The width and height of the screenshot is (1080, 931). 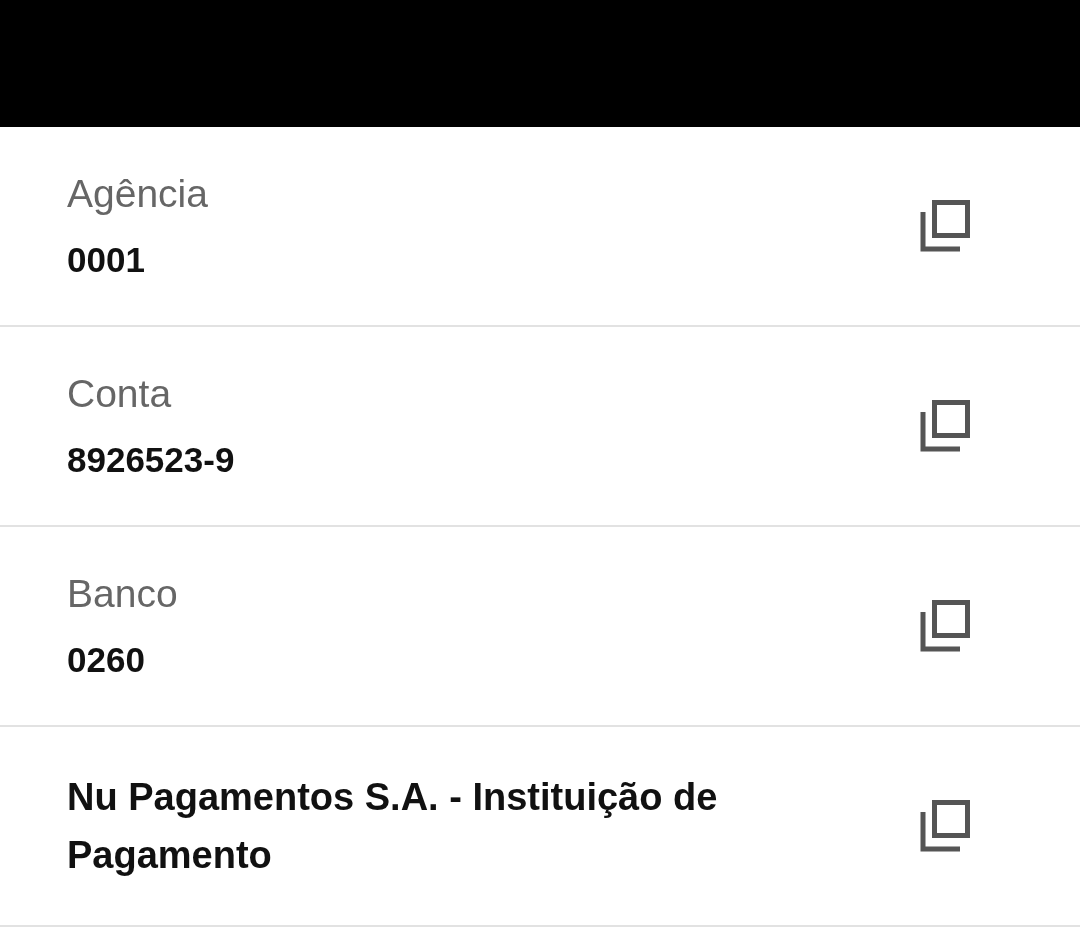 I want to click on field-value: 0001, so click(x=106, y=260).